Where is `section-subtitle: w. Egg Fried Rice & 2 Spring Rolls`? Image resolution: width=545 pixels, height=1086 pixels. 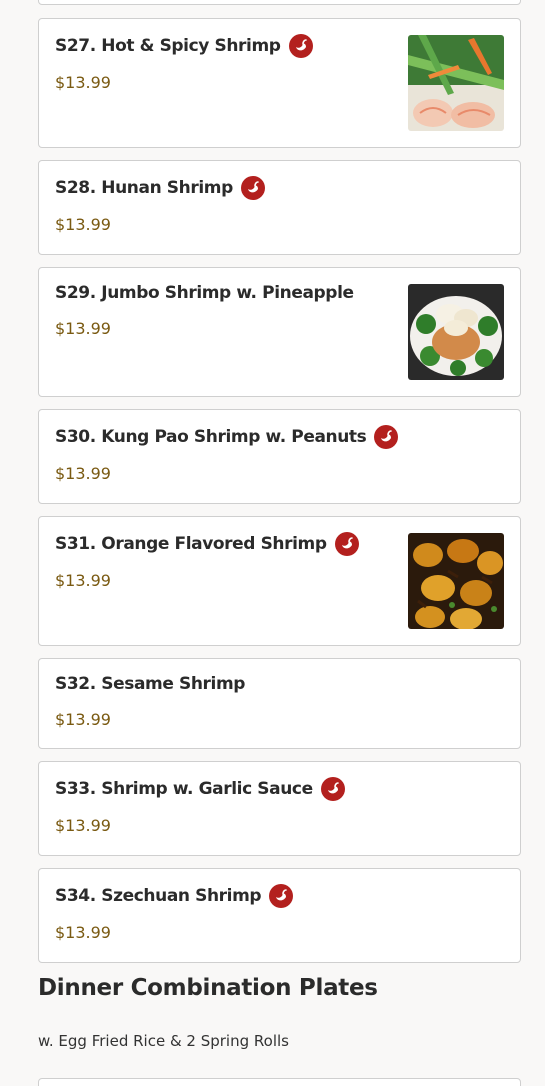 section-subtitle: w. Egg Fried Rice & 2 Spring Rolls is located at coordinates (163, 1041).